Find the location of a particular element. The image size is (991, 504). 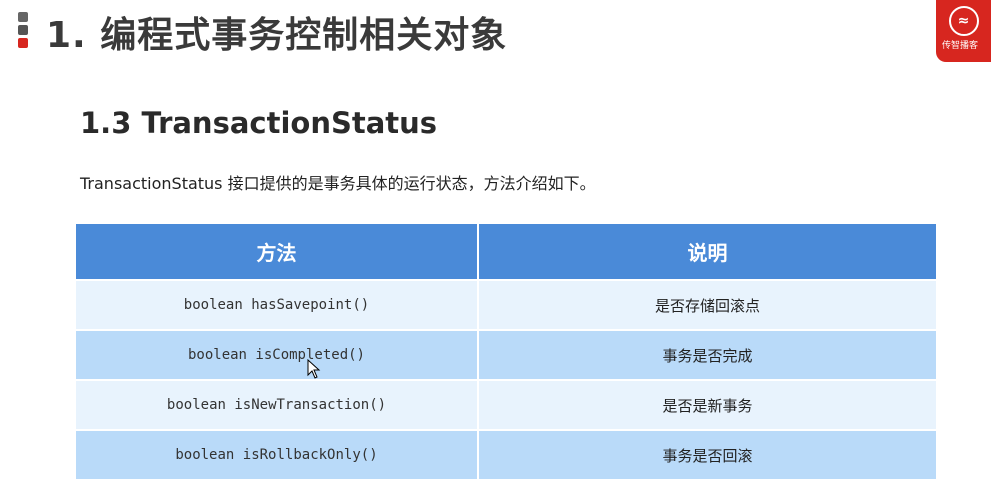

brand-logo: ≈ 传智播客 is located at coordinates (963, 31).